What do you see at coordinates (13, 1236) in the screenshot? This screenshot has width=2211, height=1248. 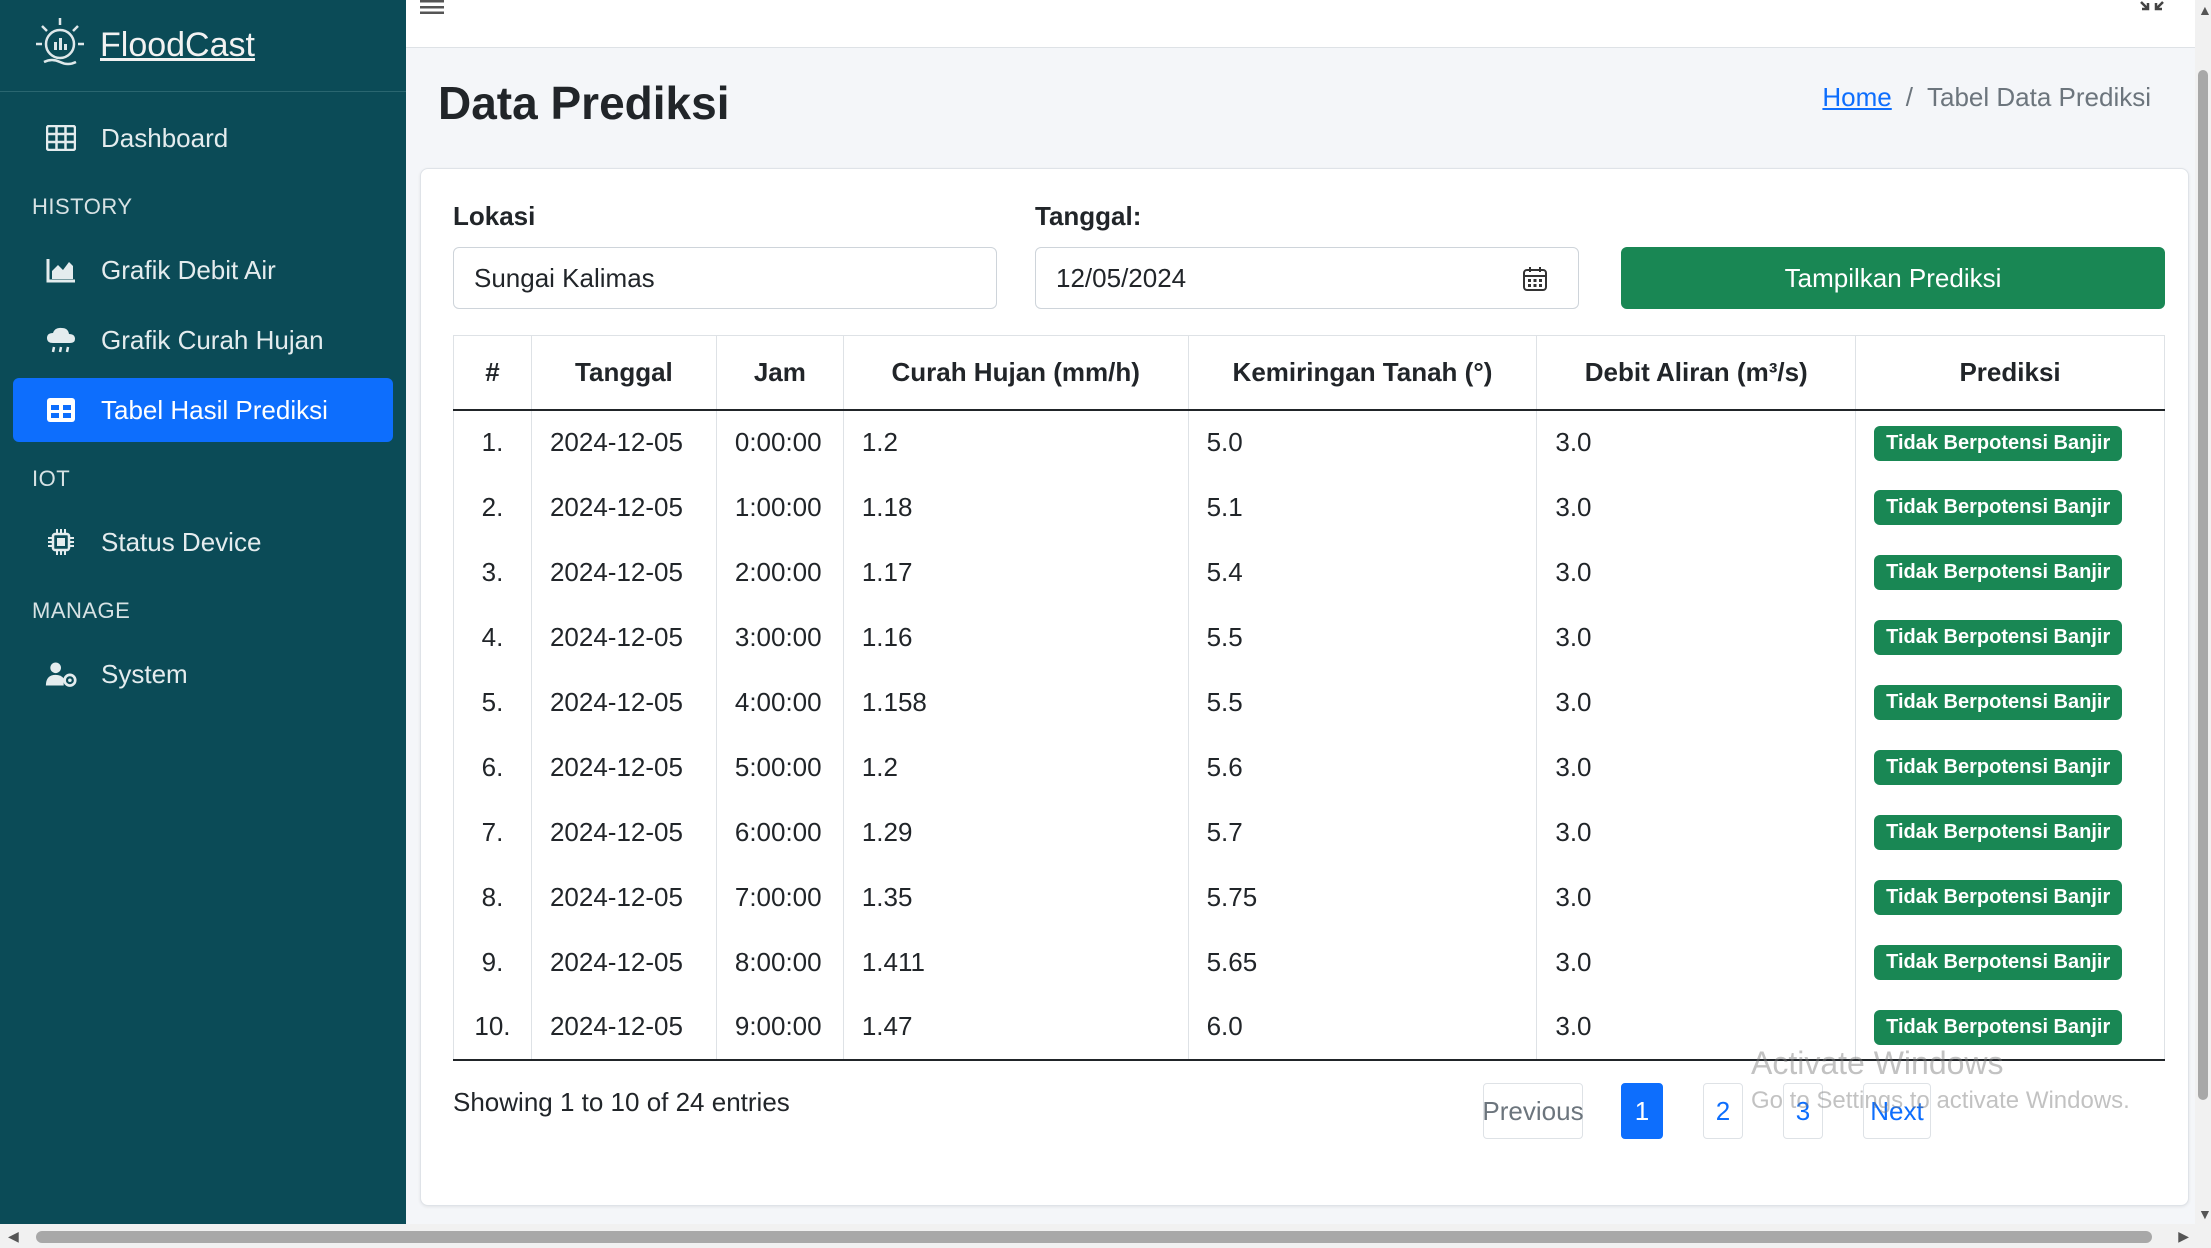 I see `scroll-left-arrow-icon: ◀` at bounding box center [13, 1236].